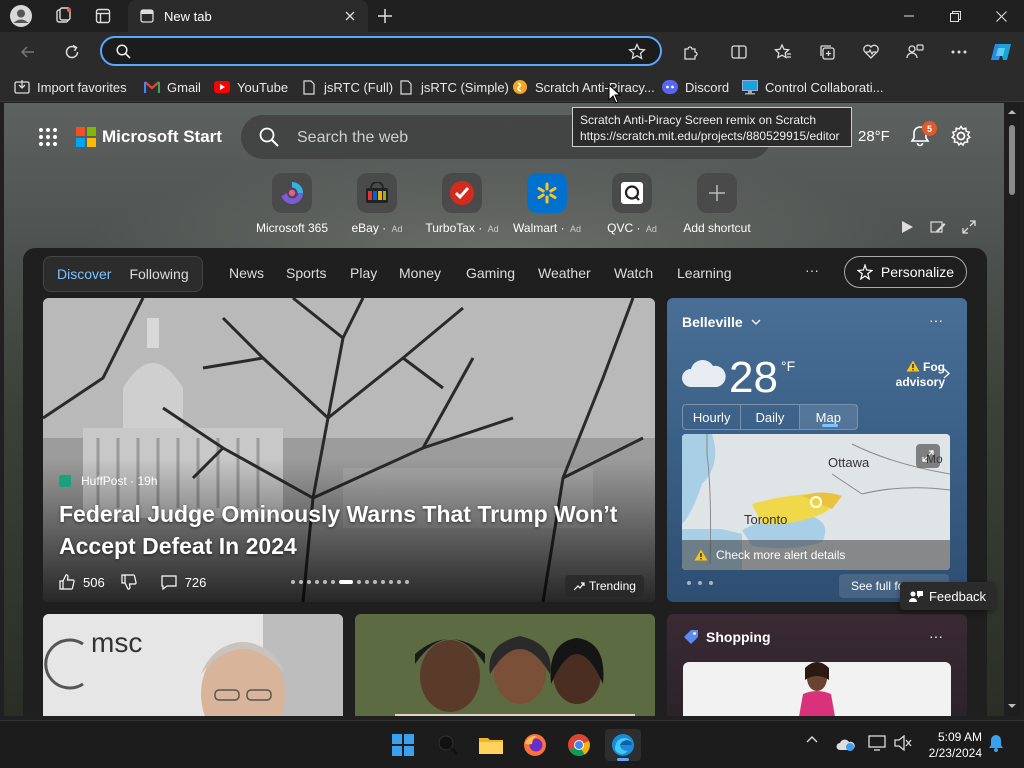 This screenshot has height=768, width=1024. Describe the element at coordinates (695, 87) in the screenshot. I see `bookmark-discord: Discord` at that location.